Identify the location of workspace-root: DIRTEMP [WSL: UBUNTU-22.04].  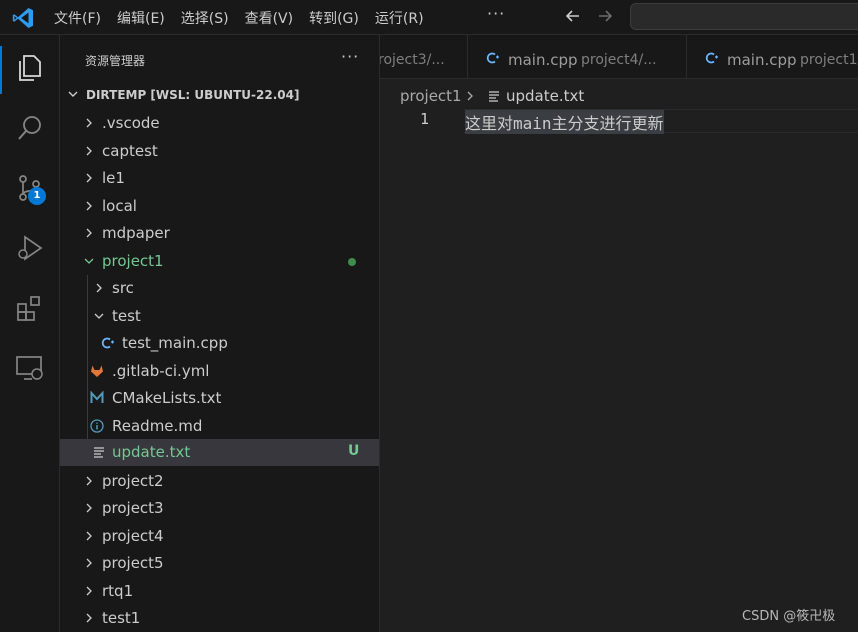
(219, 96).